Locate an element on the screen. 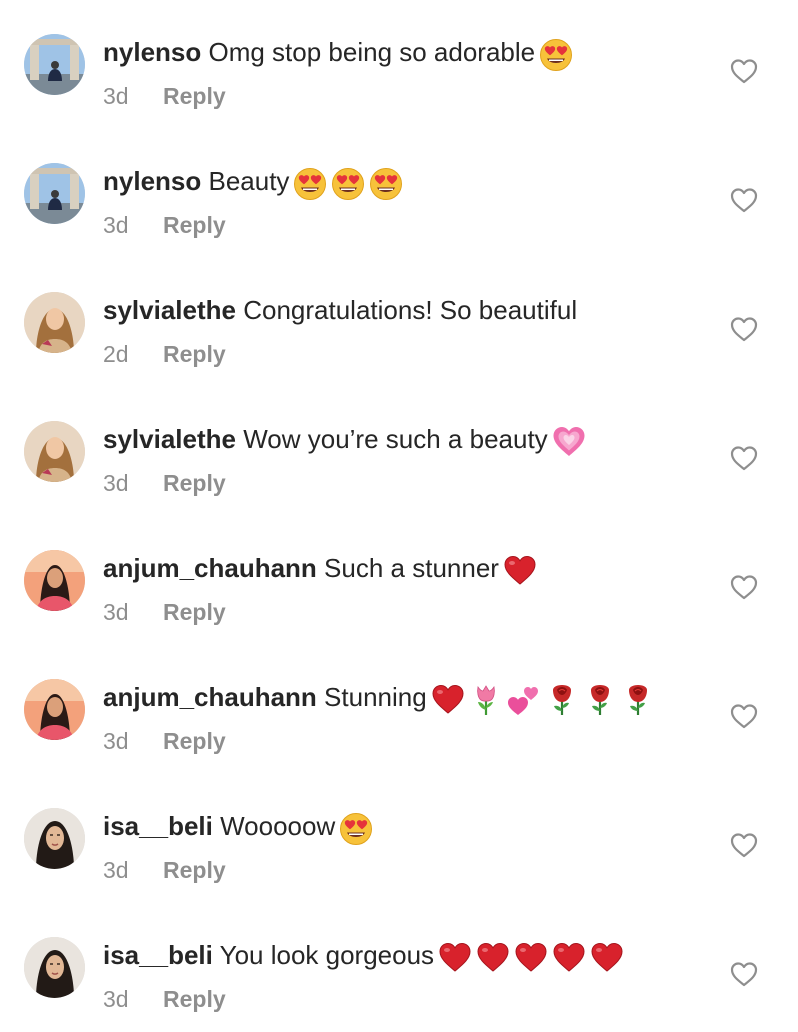  comment-row: anjum_chauhann Such a stunner 3d Reply is located at coordinates (399, 580).